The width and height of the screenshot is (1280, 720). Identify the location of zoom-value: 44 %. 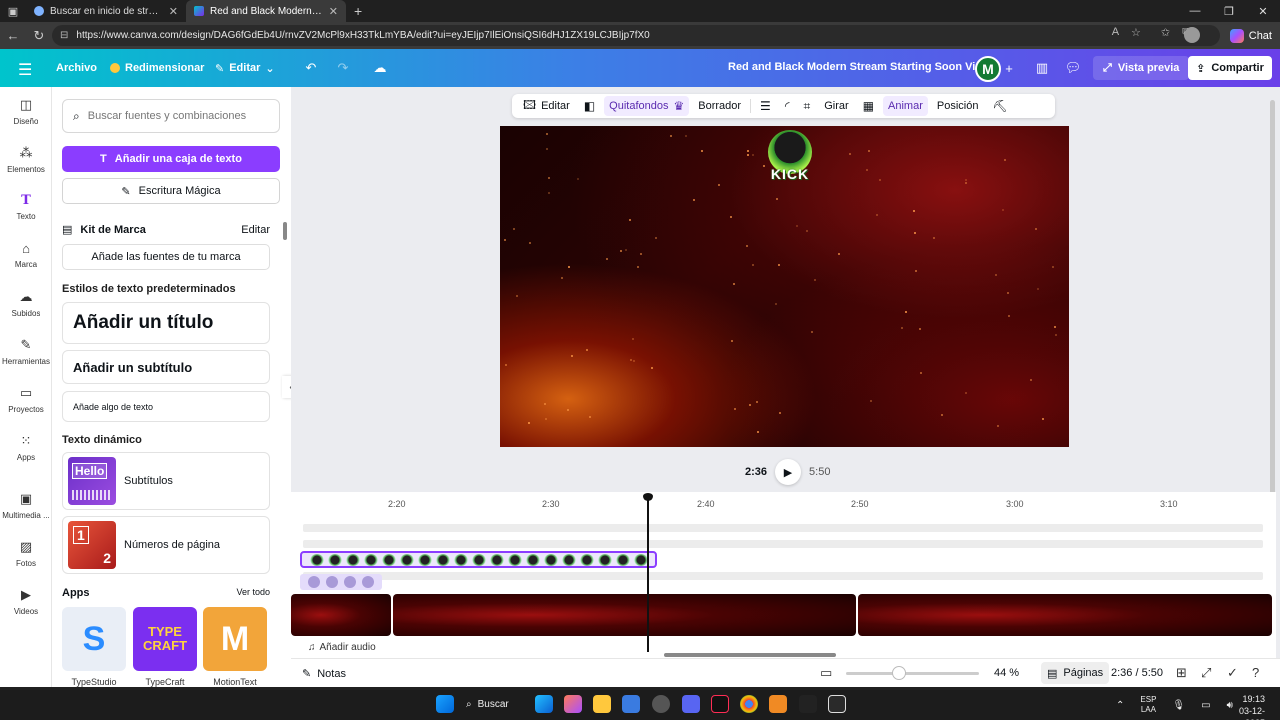
(1006, 673).